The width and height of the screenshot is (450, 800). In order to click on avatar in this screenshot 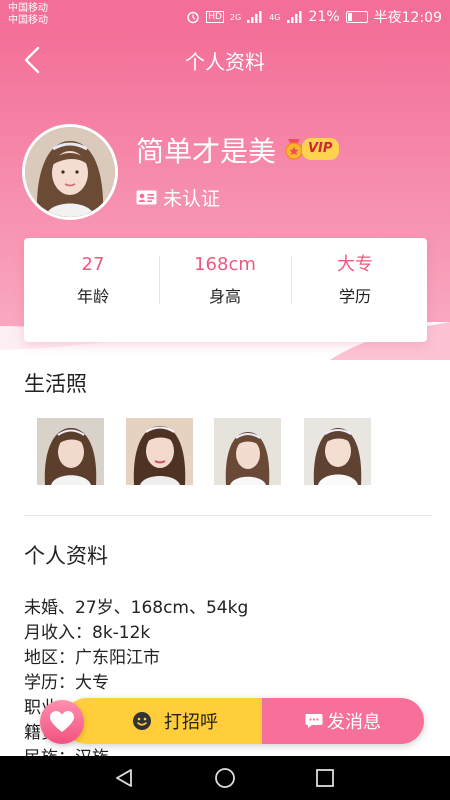, I will do `click(70, 172)`.